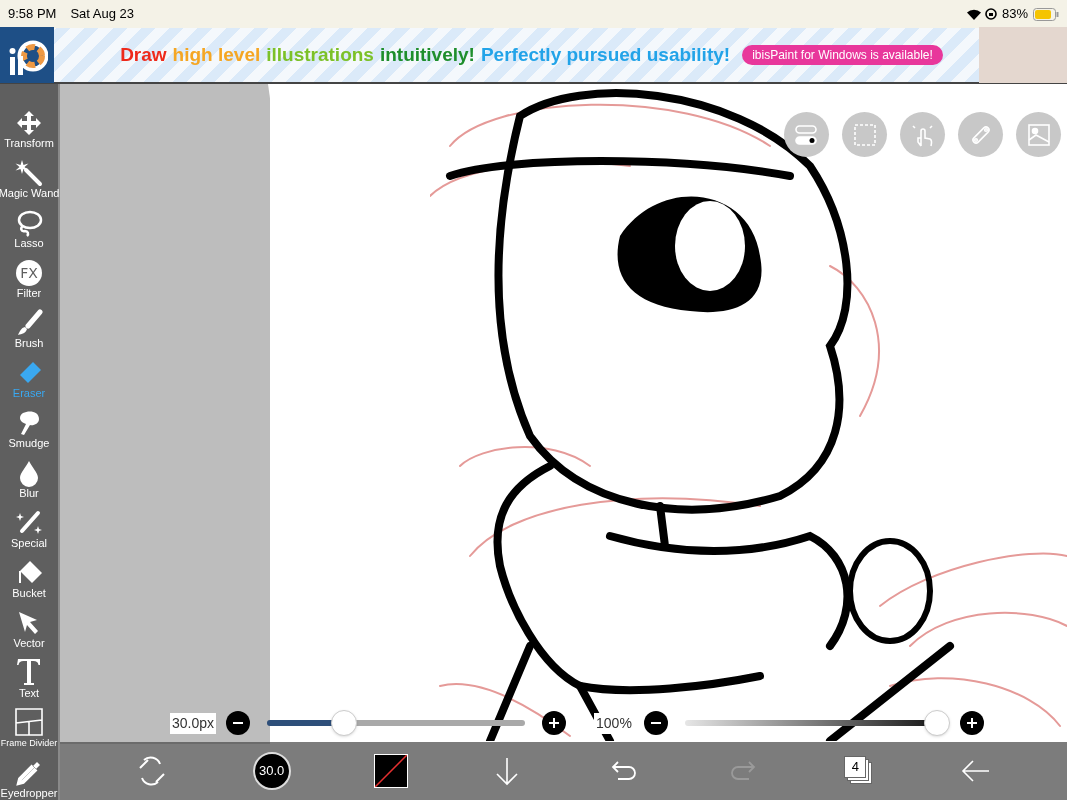 The height and width of the screenshot is (800, 1067). What do you see at coordinates (506, 771) in the screenshot?
I see `down-arrow-icon` at bounding box center [506, 771].